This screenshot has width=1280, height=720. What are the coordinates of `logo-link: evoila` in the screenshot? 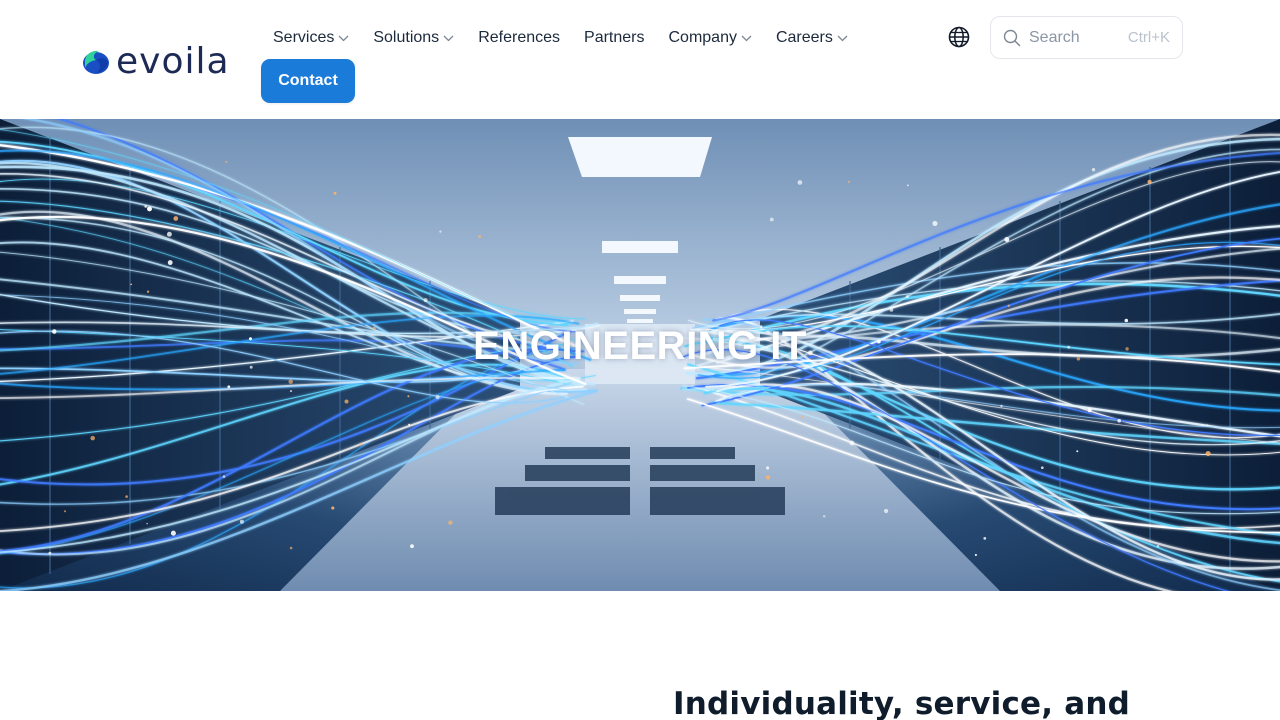 It's located at (156, 62).